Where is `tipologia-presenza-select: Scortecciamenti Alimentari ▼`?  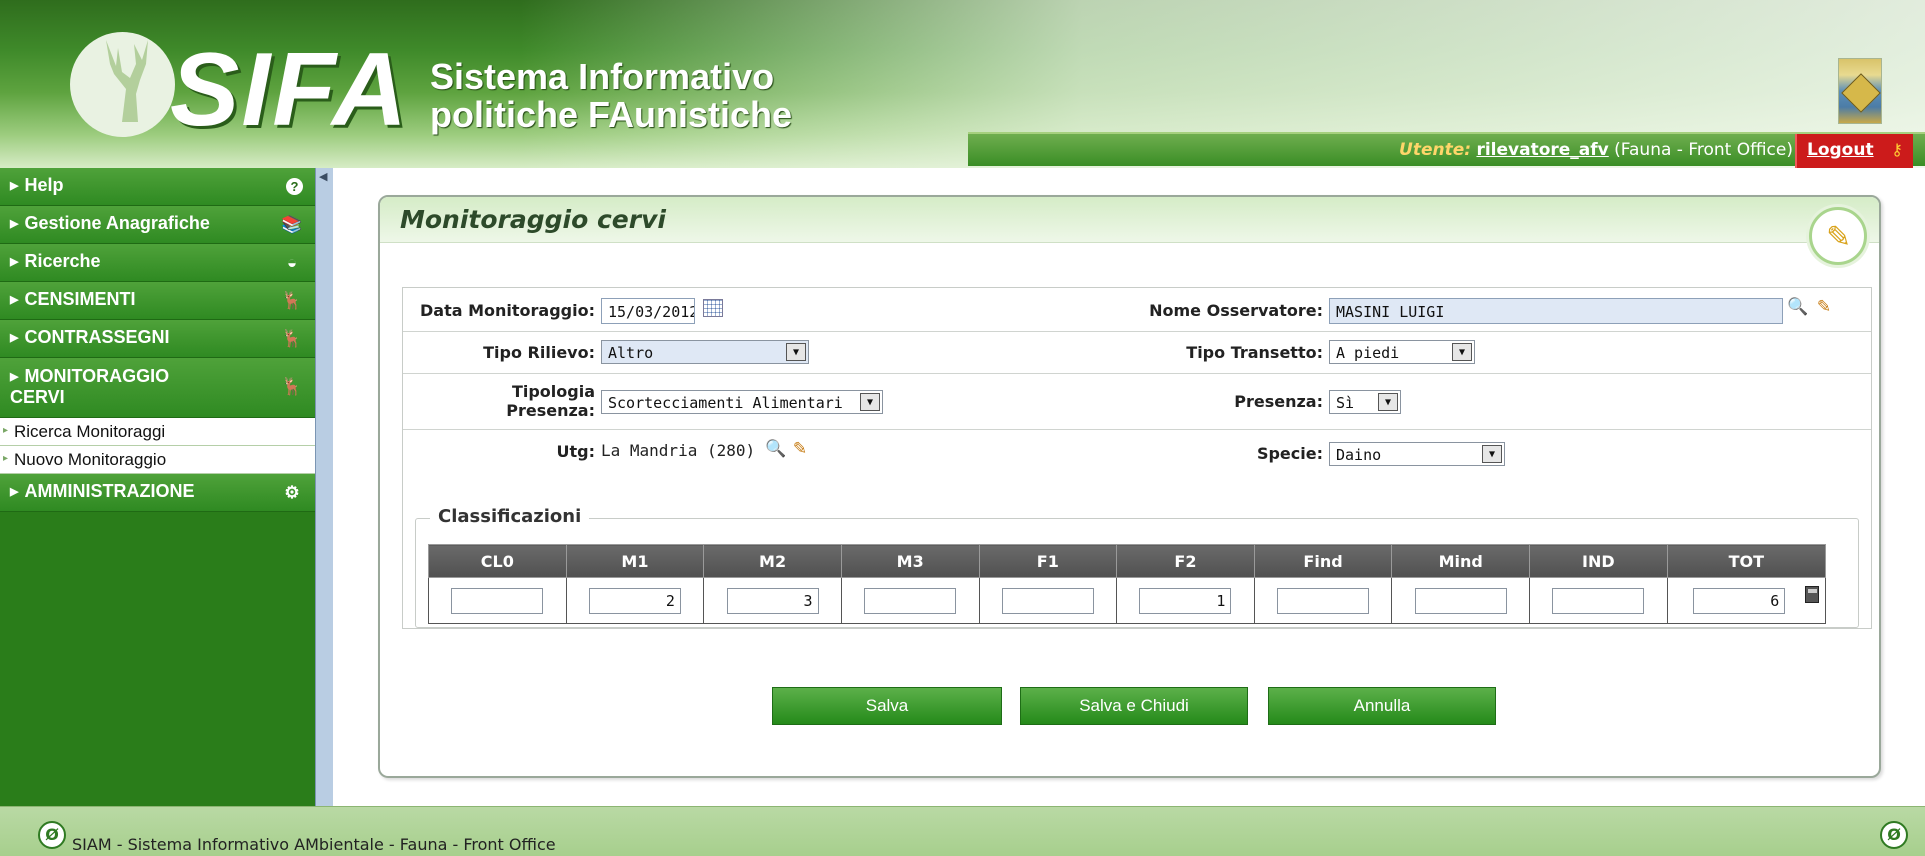
tipologia-presenza-select: Scortecciamenti Alimentari ▼ is located at coordinates (742, 402).